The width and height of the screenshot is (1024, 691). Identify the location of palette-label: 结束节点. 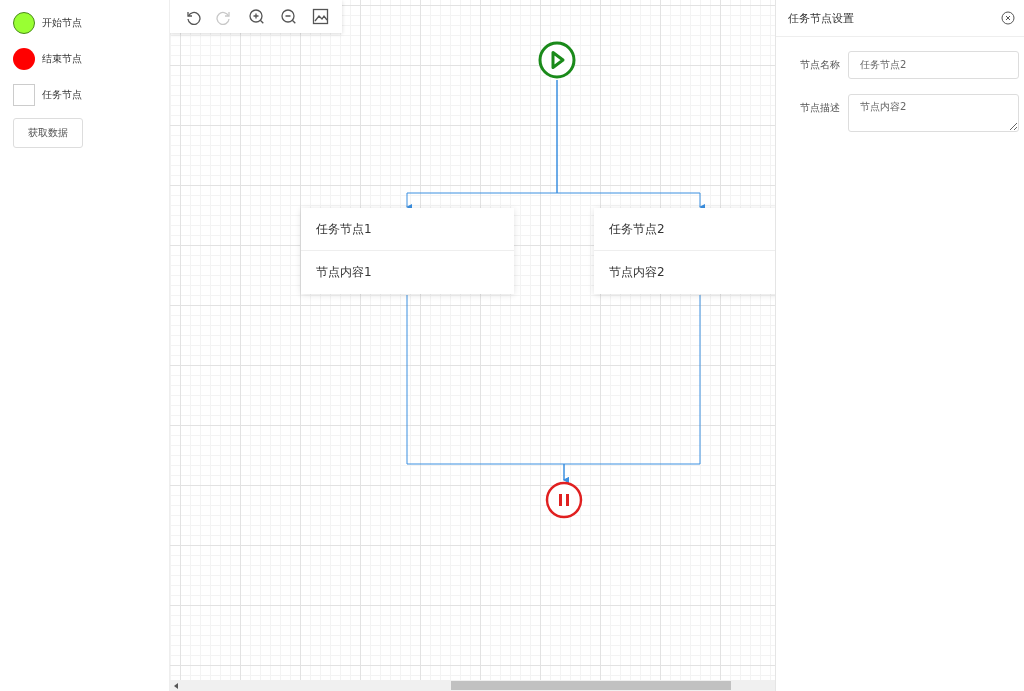
(62, 59).